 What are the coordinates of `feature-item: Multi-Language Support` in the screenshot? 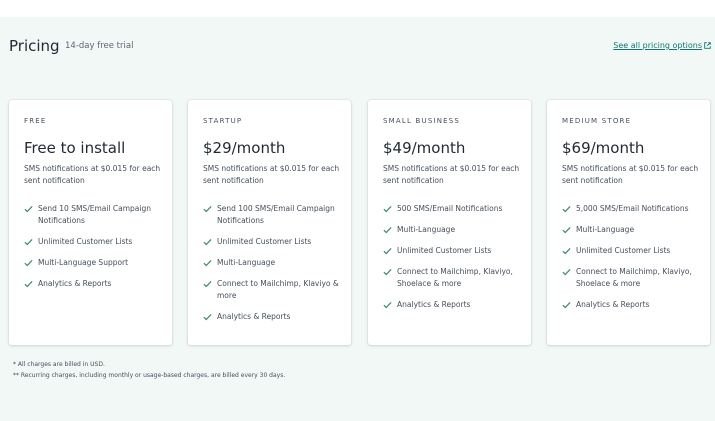 It's located at (94, 263).